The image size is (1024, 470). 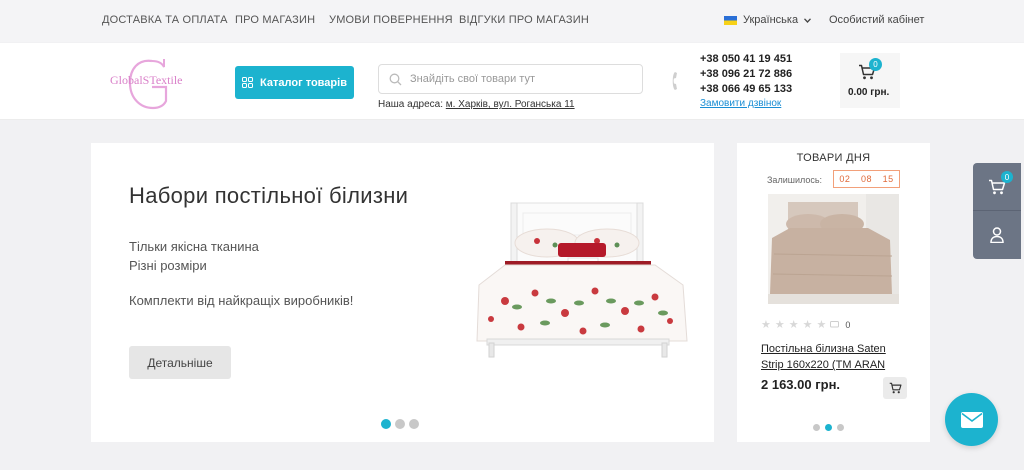 I want to click on countdown-timer: 02 08 15, so click(x=866, y=179).